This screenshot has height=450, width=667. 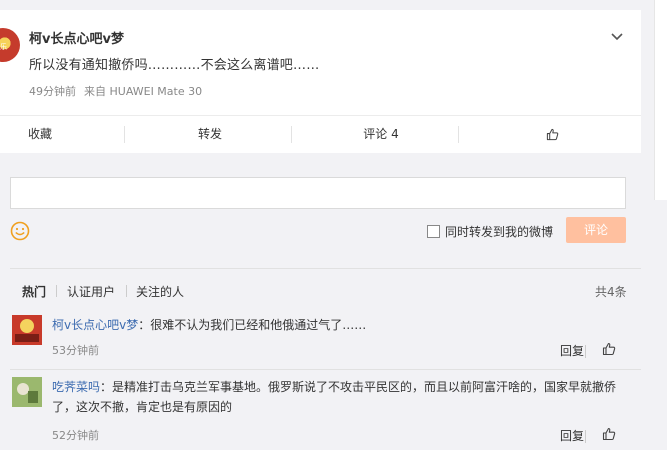 I want to click on smiley-icon, so click(x=20, y=231).